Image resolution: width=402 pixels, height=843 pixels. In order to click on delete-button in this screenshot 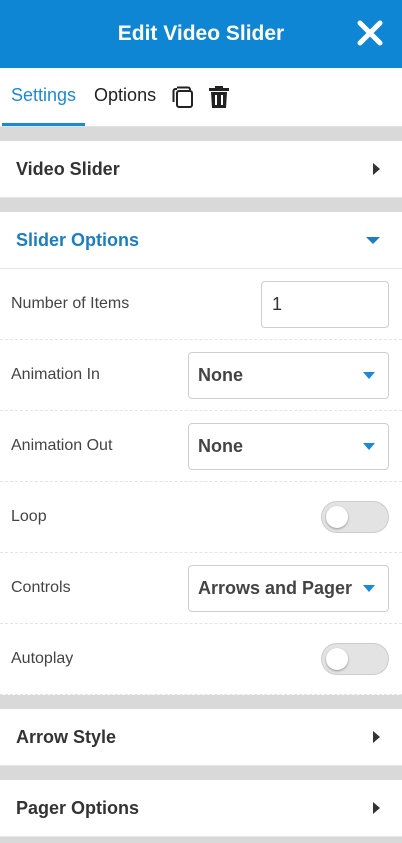, I will do `click(219, 97)`.